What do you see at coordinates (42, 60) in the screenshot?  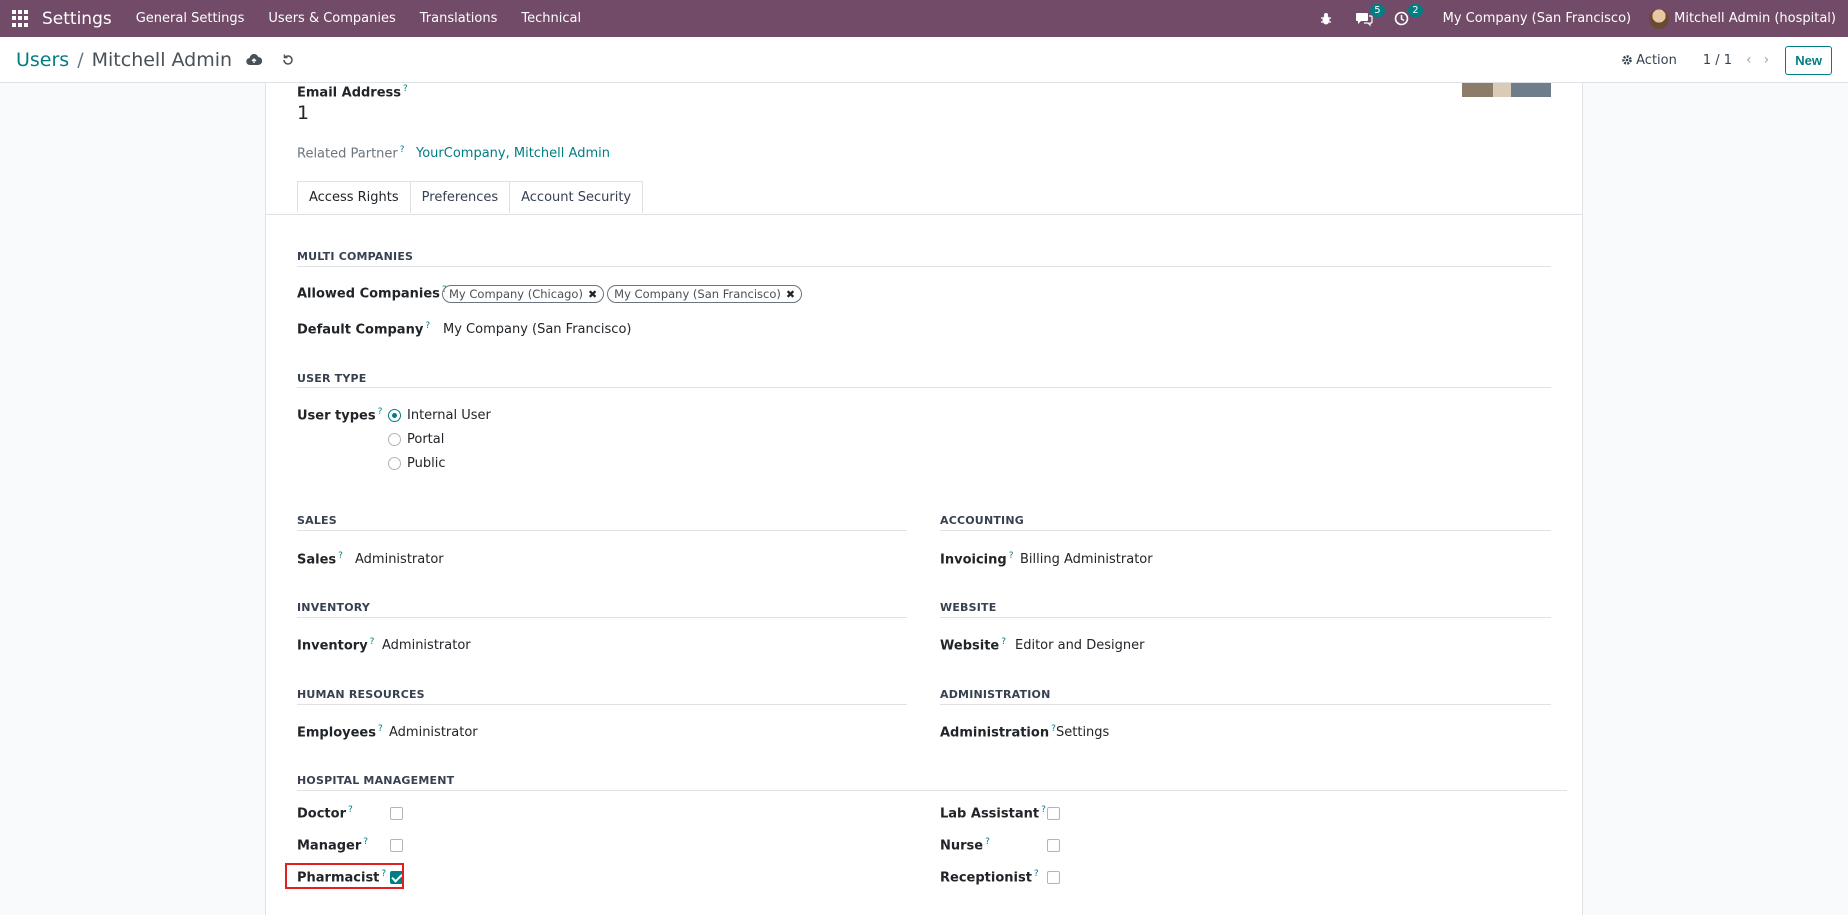 I see `breadcrumb-users-link: Users` at bounding box center [42, 60].